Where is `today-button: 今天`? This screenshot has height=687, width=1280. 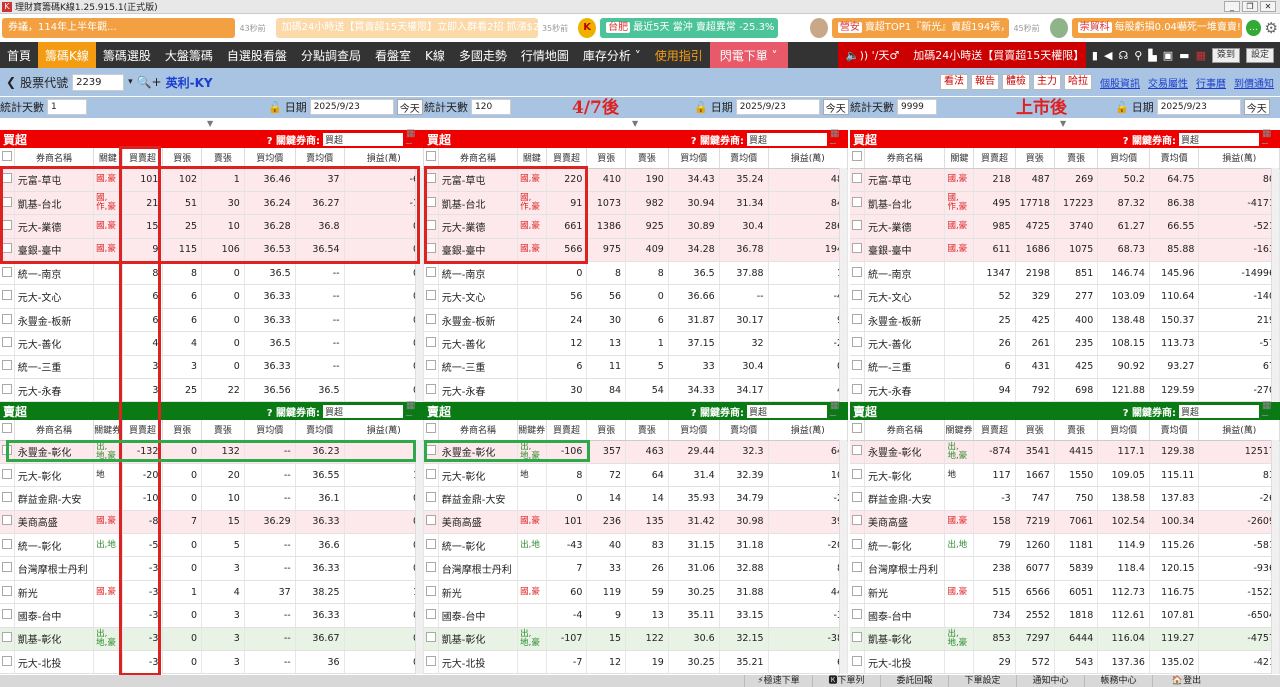
today-button: 今天 is located at coordinates (1256, 107).